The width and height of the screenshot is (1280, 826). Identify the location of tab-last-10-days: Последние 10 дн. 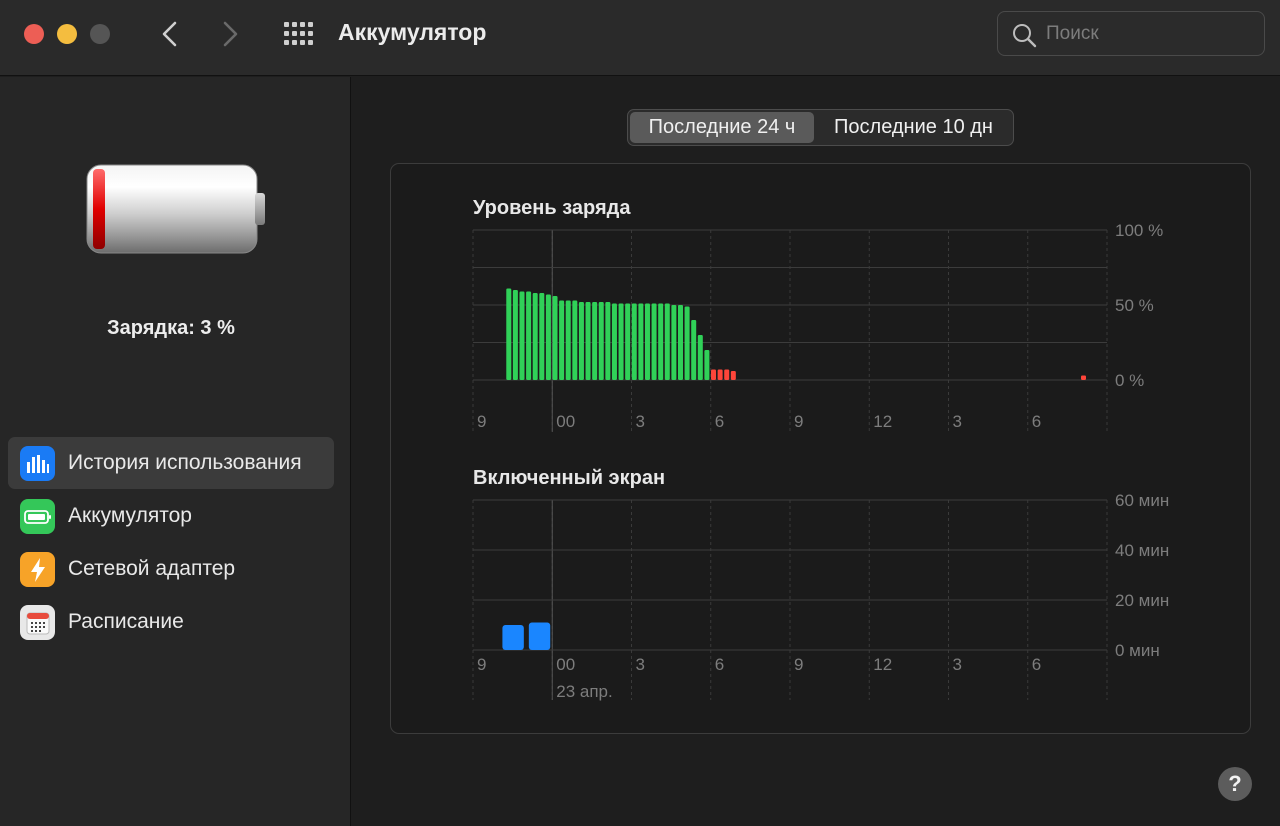
(913, 127).